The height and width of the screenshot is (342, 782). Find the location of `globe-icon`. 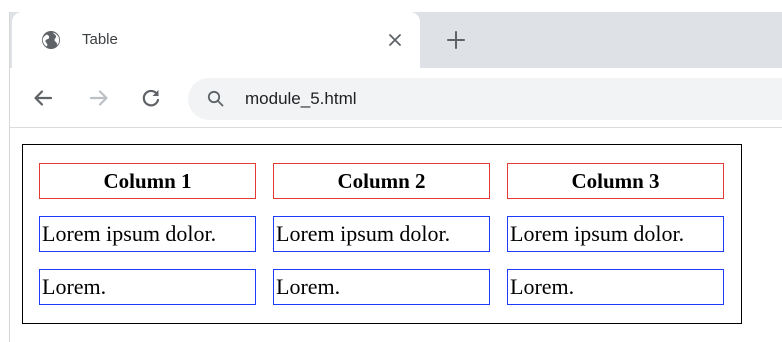

globe-icon is located at coordinates (51, 40).